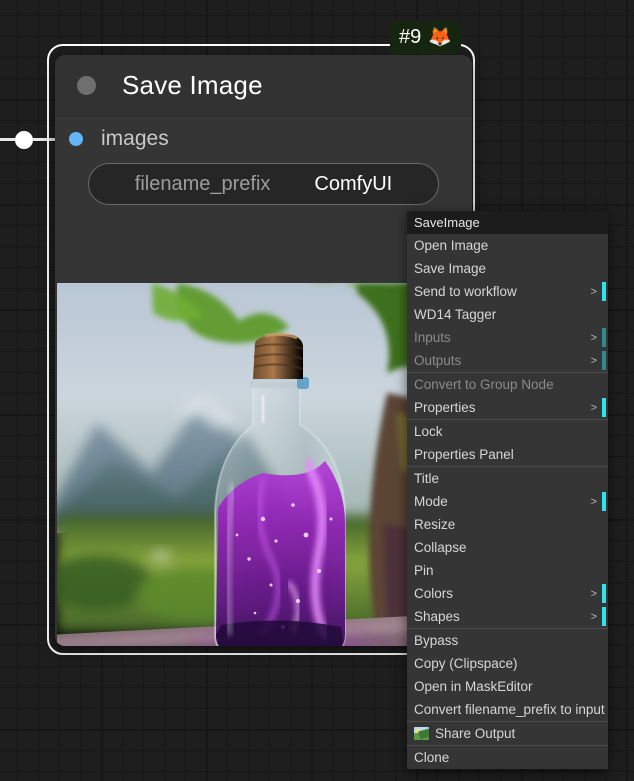  What do you see at coordinates (507, 268) in the screenshot?
I see `context-menu-item-save-image: Save Image` at bounding box center [507, 268].